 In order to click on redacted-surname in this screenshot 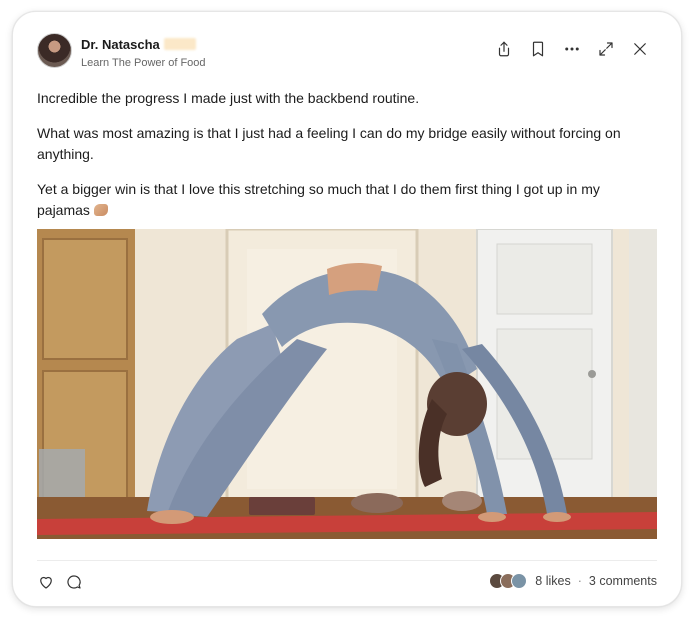, I will do `click(179, 44)`.